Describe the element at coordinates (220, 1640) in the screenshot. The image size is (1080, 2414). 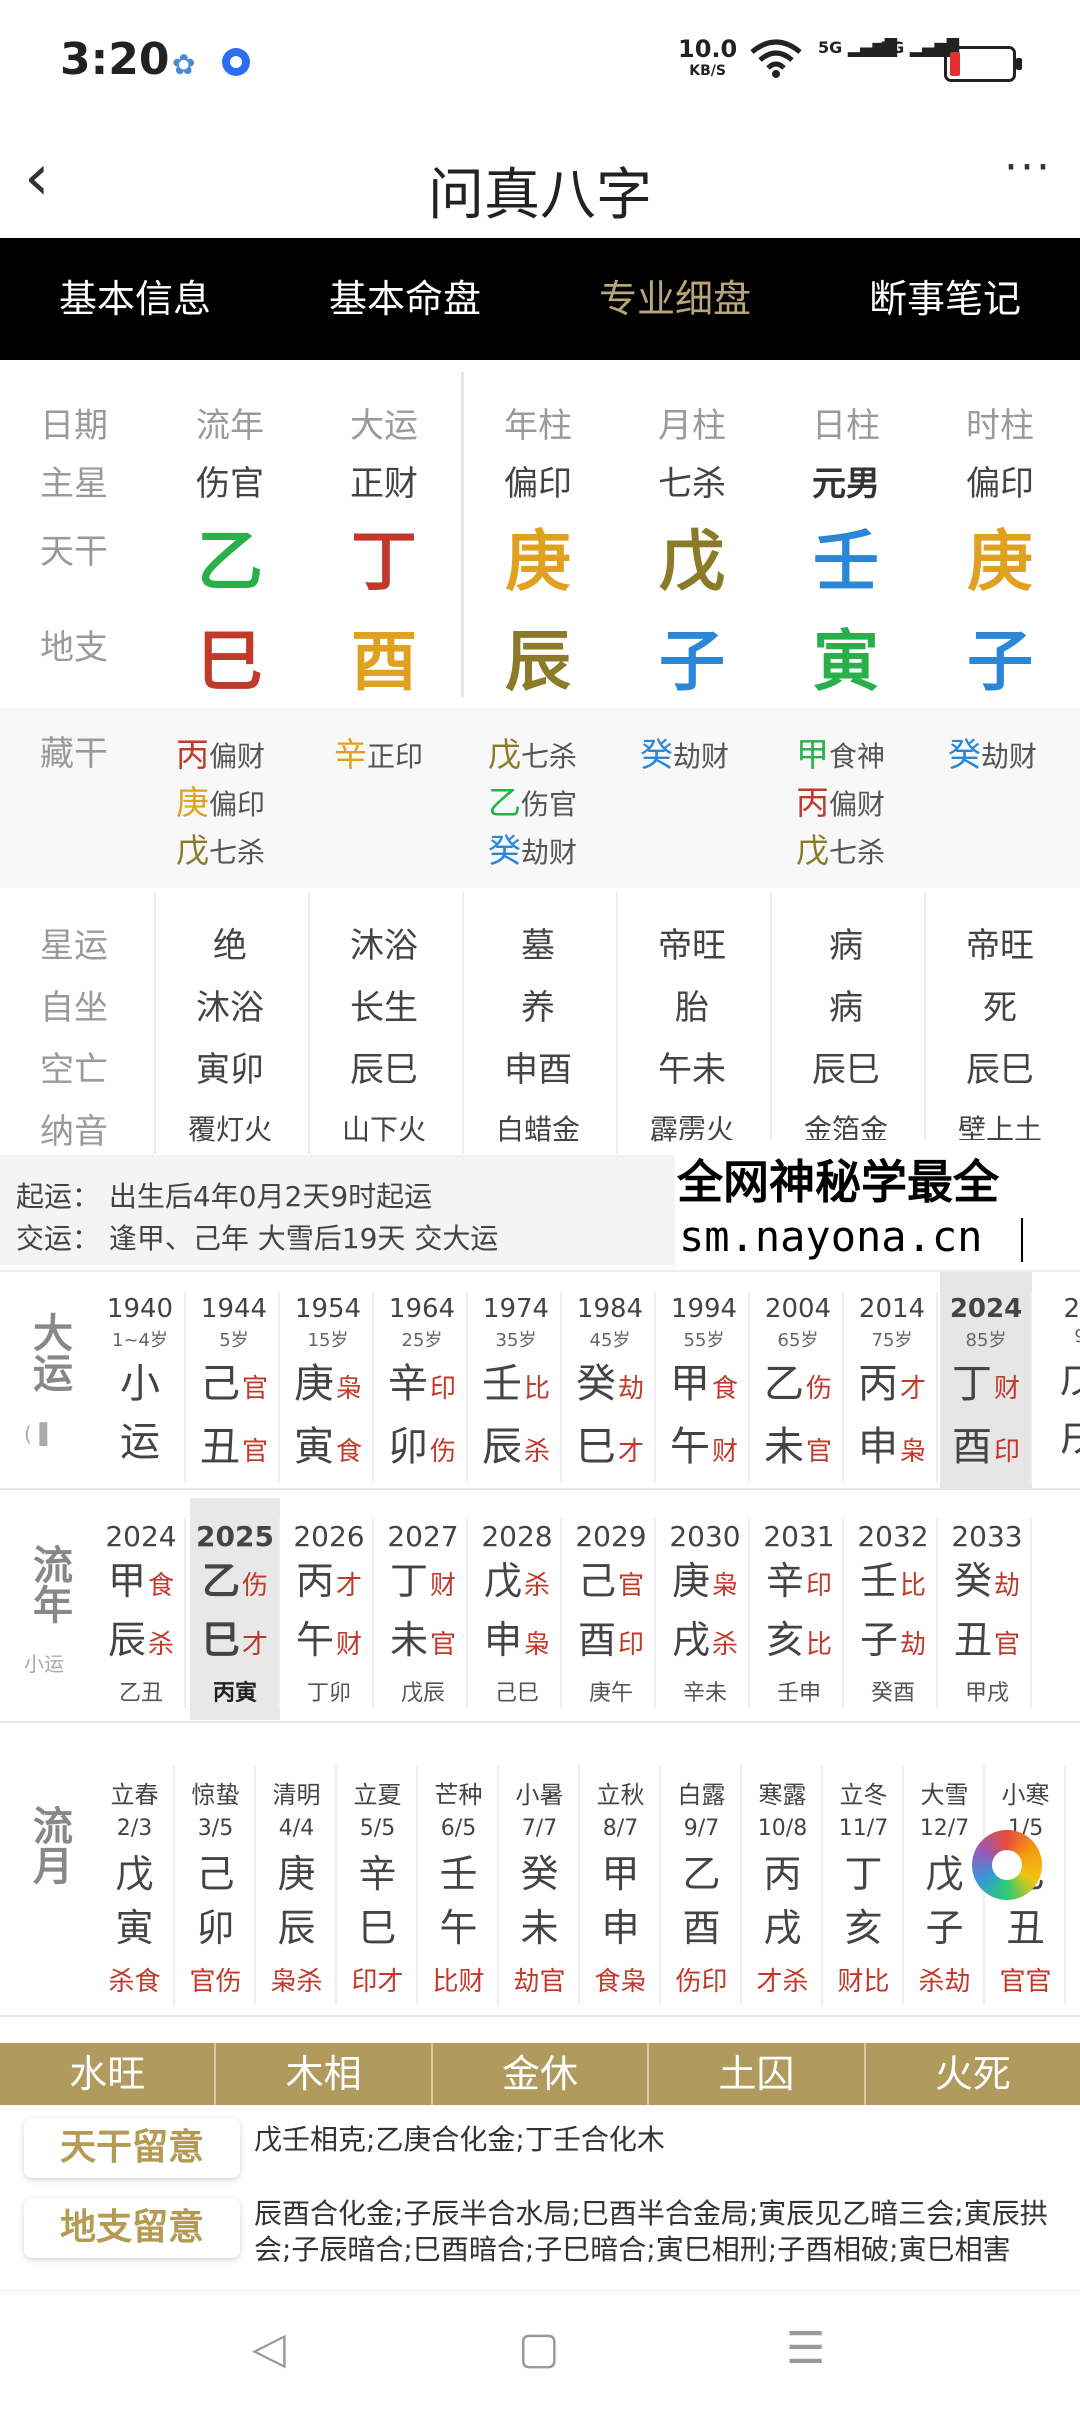
I see `liunian-char: 巳` at that location.